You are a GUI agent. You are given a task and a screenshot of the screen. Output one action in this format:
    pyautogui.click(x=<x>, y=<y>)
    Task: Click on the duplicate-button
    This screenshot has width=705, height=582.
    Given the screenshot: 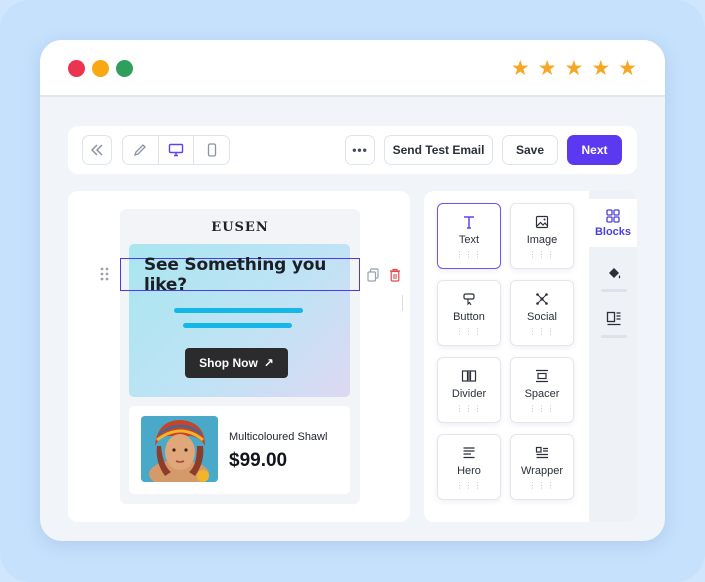 What is the action you would take?
    pyautogui.click(x=373, y=274)
    